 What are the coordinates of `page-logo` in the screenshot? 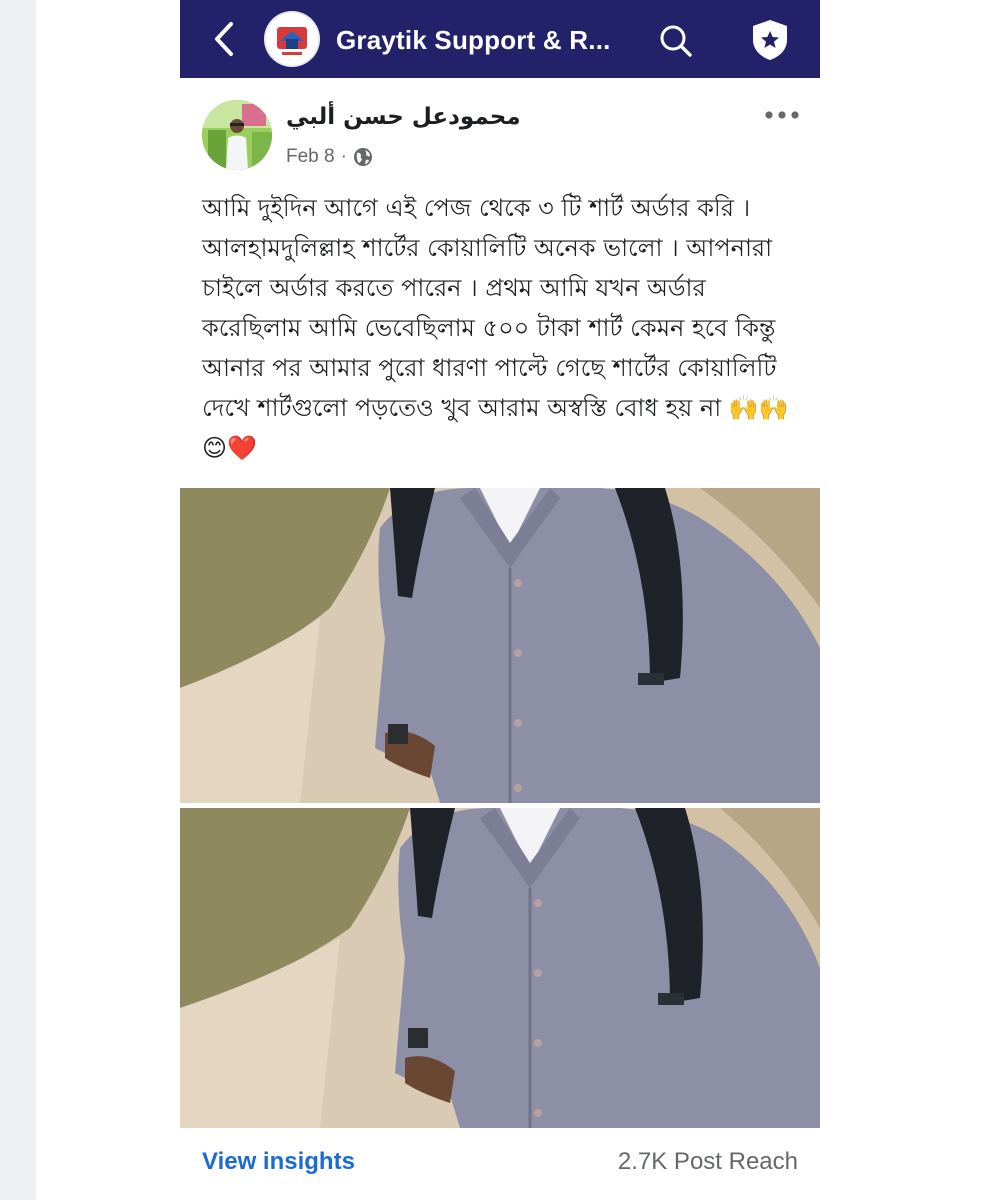 It's located at (292, 39).